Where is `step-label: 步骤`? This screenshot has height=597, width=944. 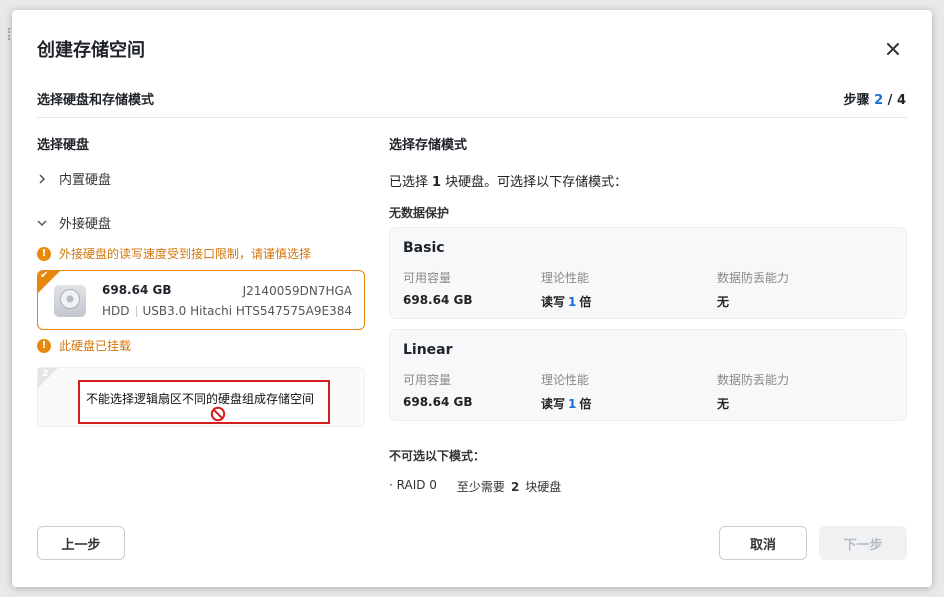 step-label: 步骤 is located at coordinates (856, 100).